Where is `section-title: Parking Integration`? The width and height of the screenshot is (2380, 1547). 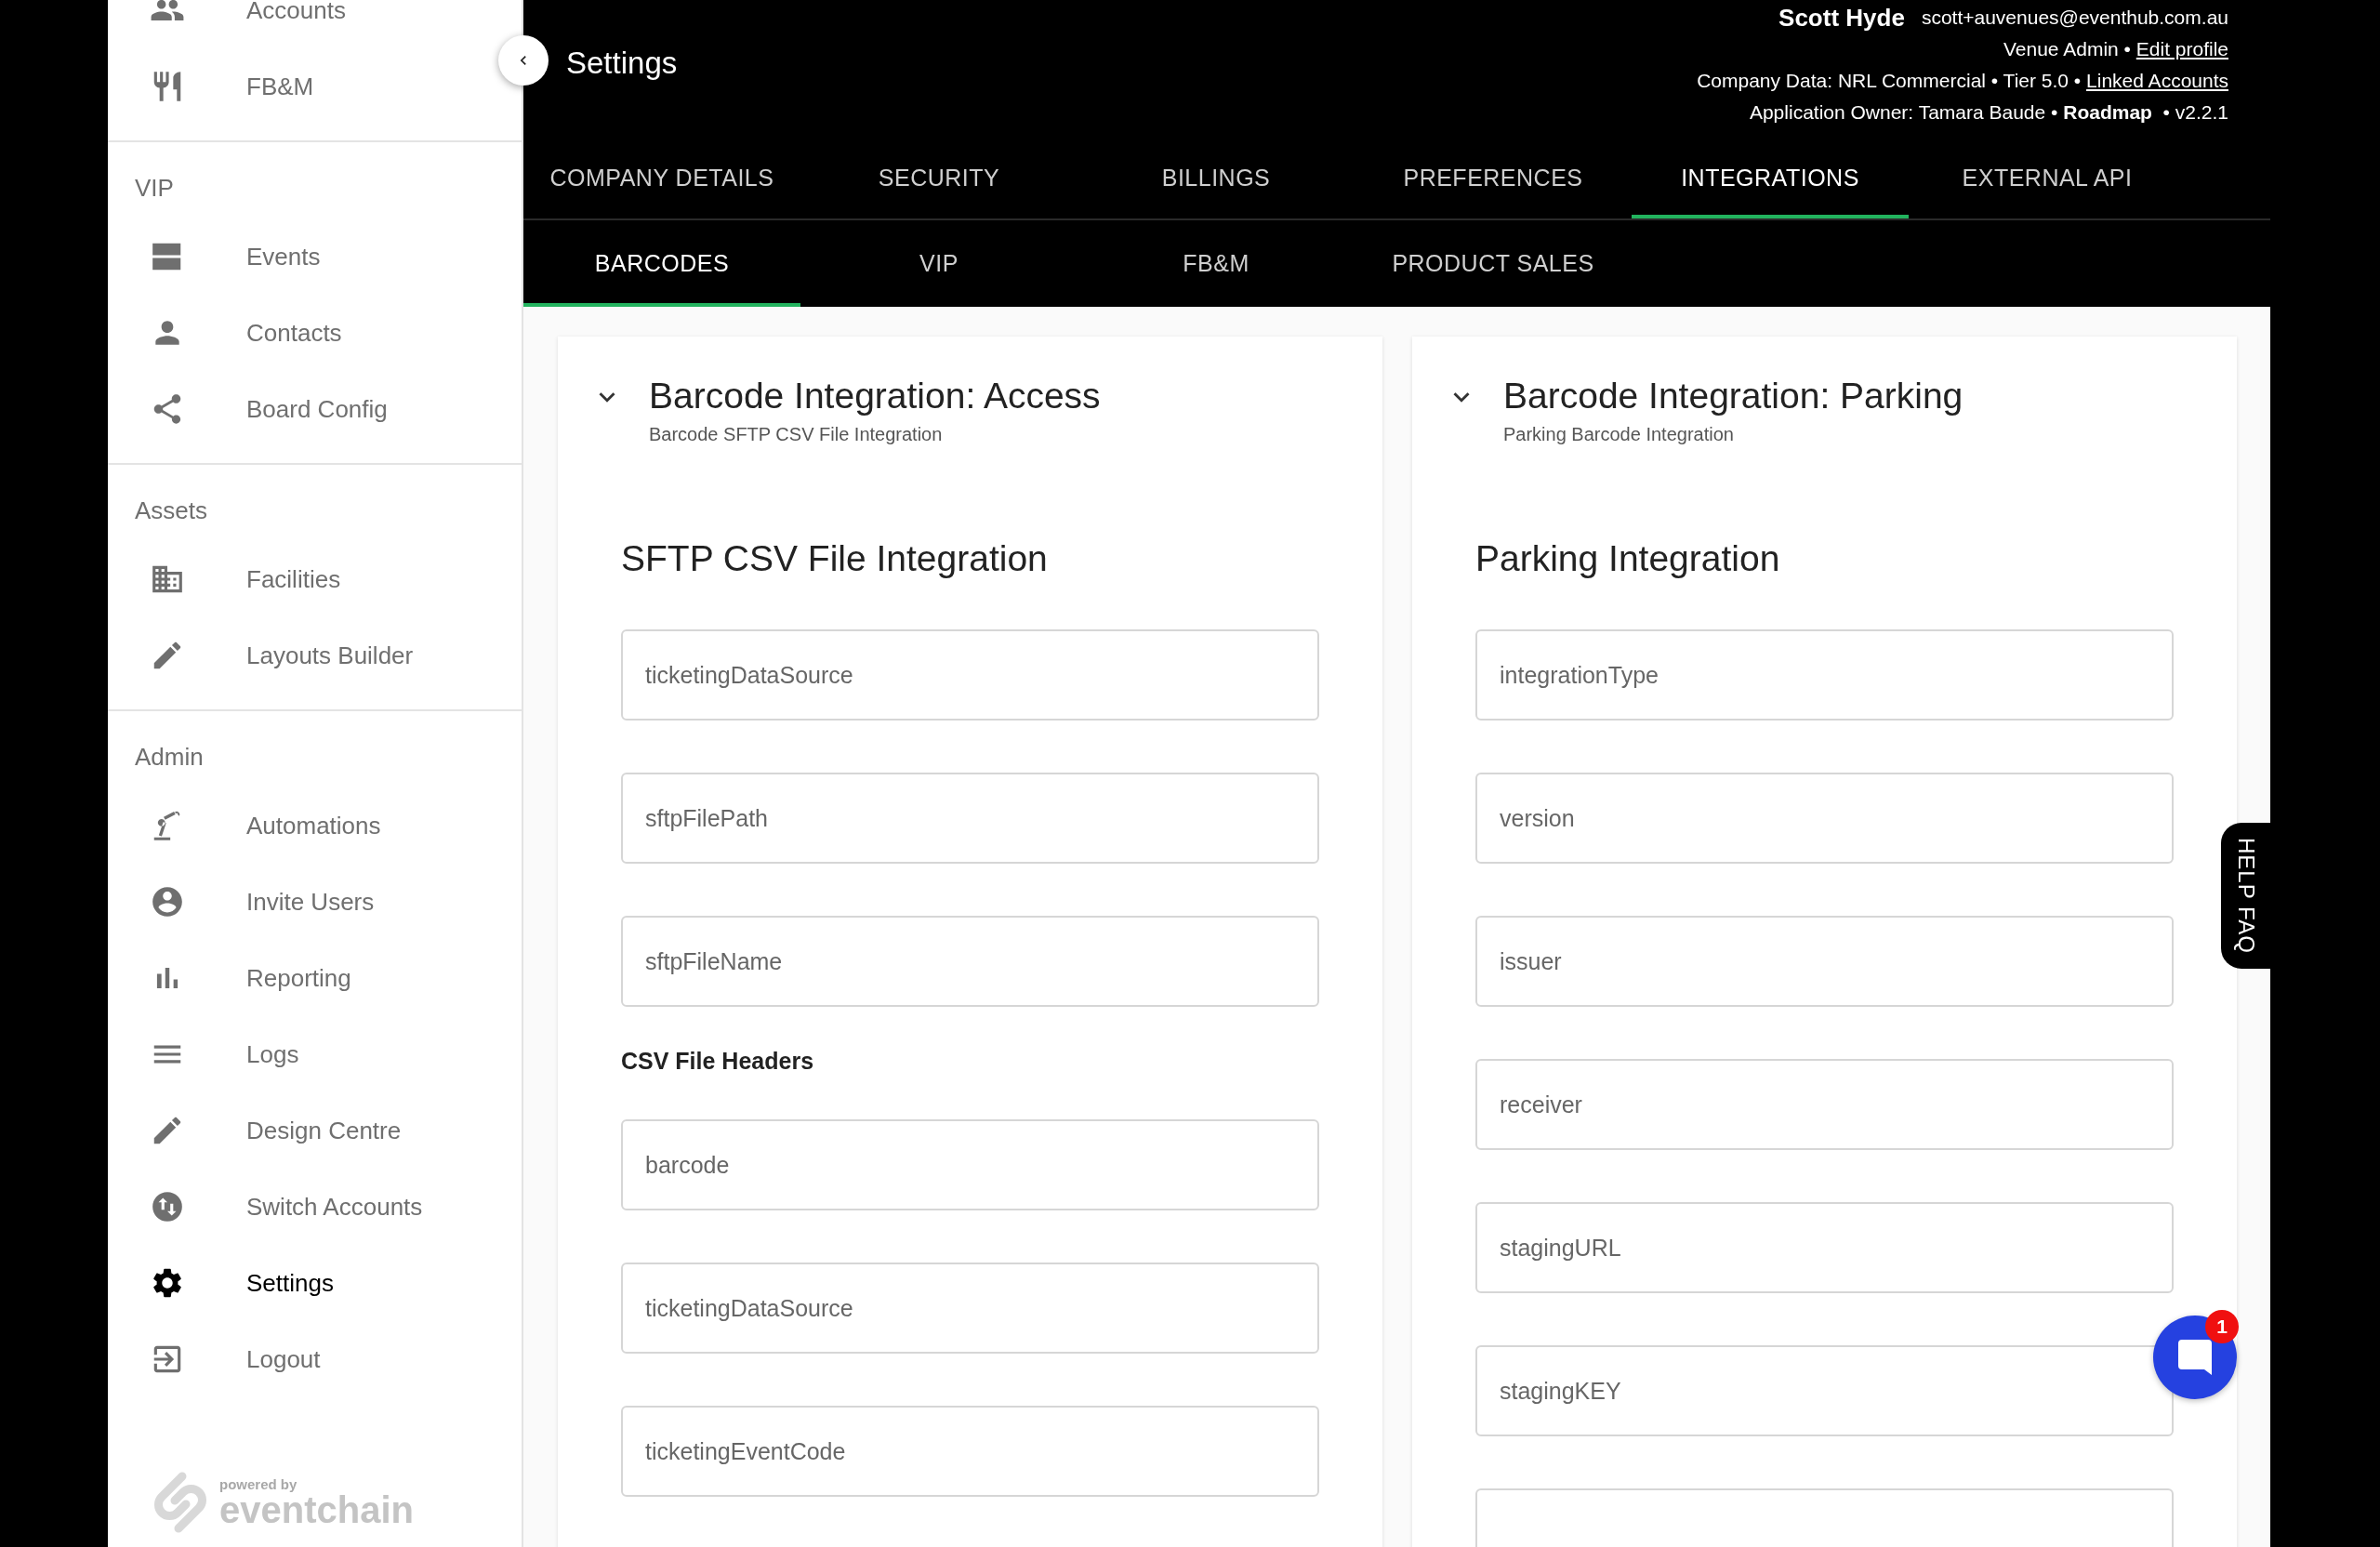
section-title: Parking Integration is located at coordinates (1627, 558).